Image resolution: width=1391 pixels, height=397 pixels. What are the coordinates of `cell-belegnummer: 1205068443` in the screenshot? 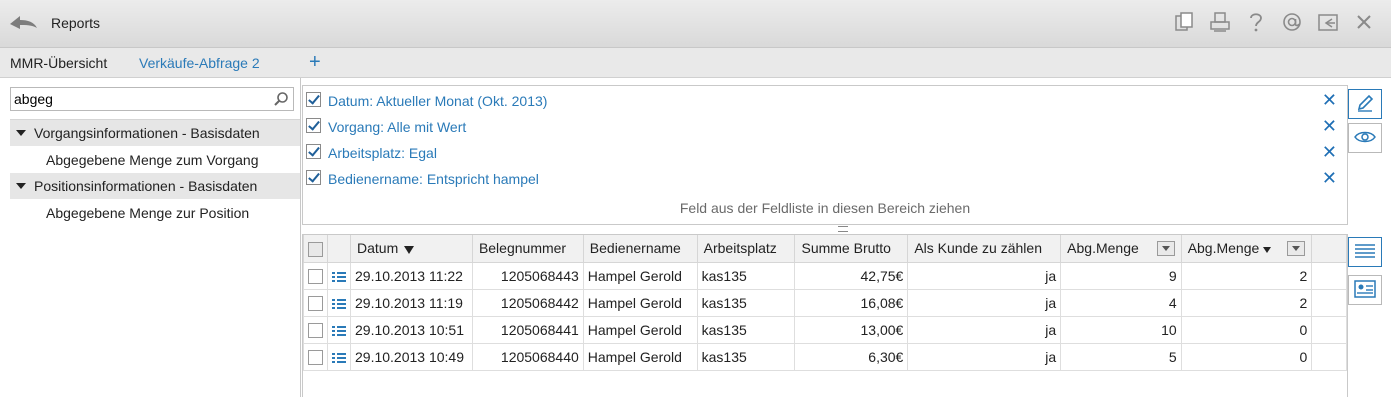 It's located at (527, 275).